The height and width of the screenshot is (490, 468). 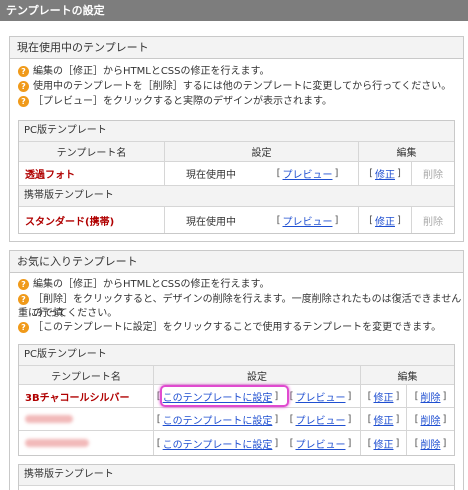 What do you see at coordinates (68, 313) in the screenshot?
I see `info-note-continued: 重に行ってください。` at bounding box center [68, 313].